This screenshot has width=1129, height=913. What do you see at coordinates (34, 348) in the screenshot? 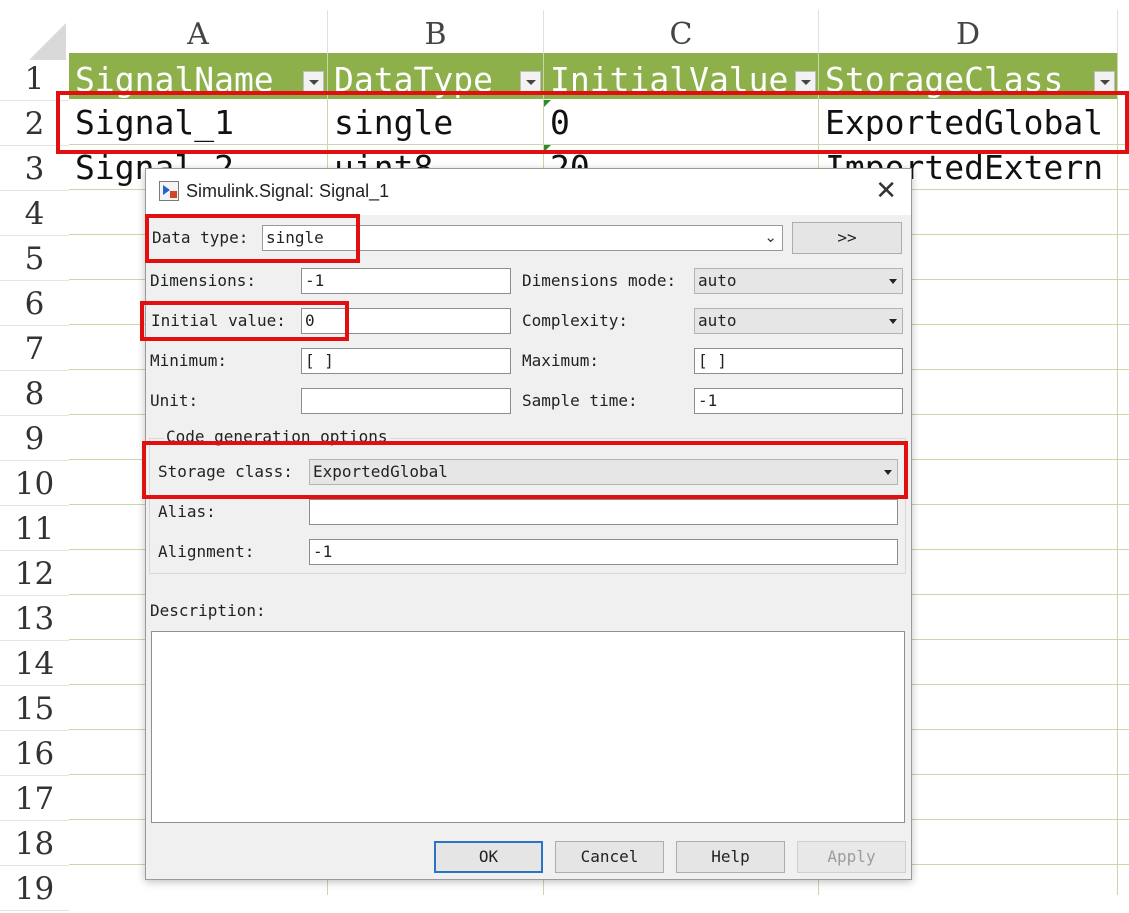
I see `row-header-7: 7` at bounding box center [34, 348].